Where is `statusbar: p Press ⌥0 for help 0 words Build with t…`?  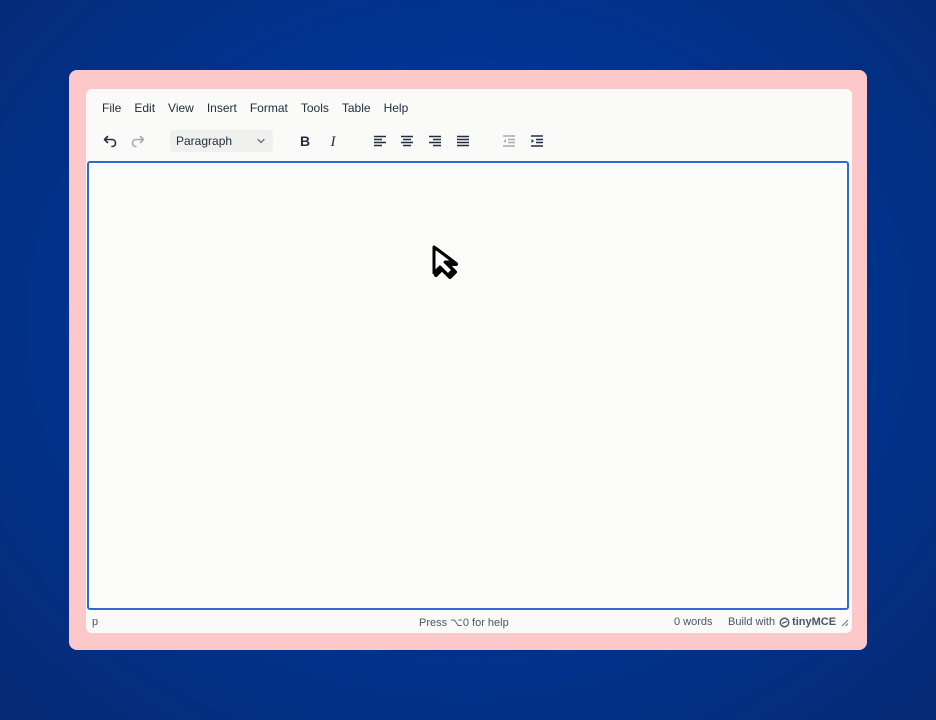 statusbar: p Press ⌥0 for help 0 words Build with t… is located at coordinates (469, 622).